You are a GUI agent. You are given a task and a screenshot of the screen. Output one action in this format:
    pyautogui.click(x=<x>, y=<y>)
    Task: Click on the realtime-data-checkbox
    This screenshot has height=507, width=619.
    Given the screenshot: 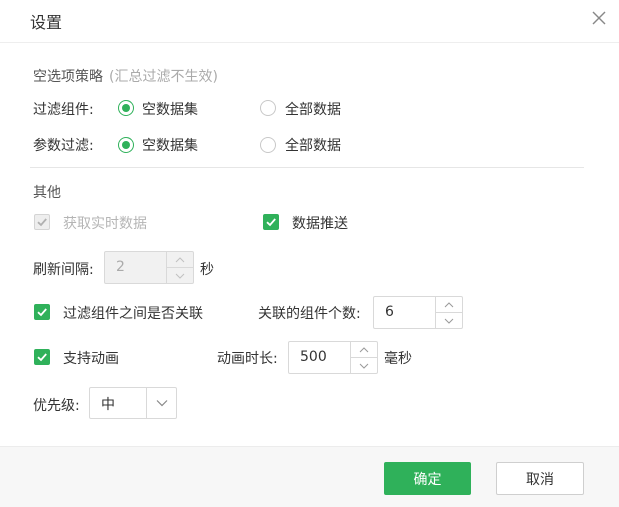 What is the action you would take?
    pyautogui.click(x=42, y=222)
    